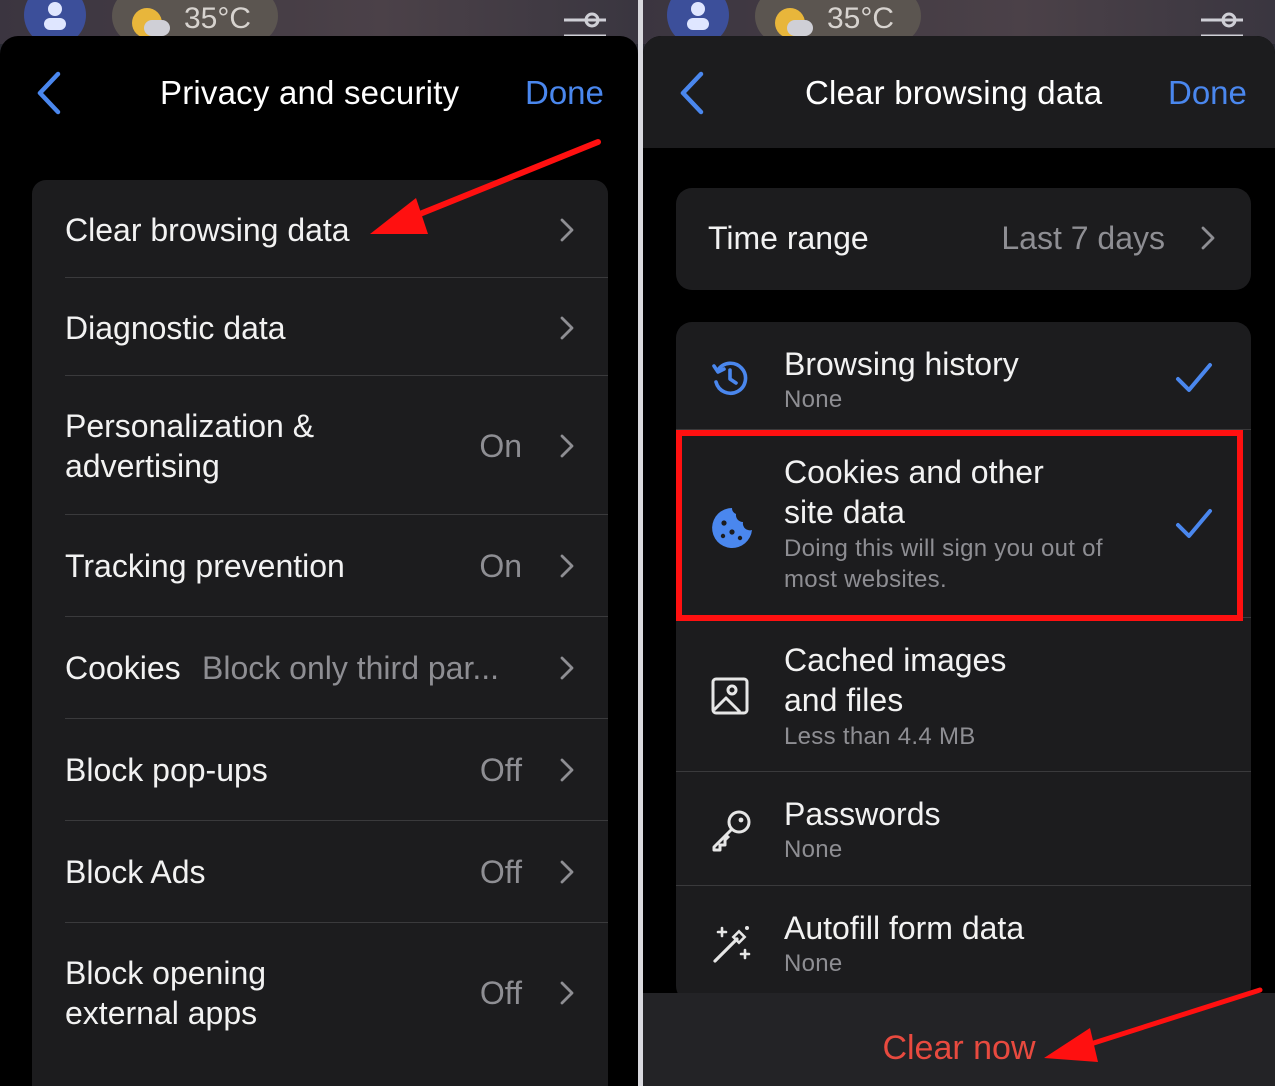 The height and width of the screenshot is (1086, 1275). Describe the element at coordinates (166, 973) in the screenshot. I see `row-label: Block opening` at that location.